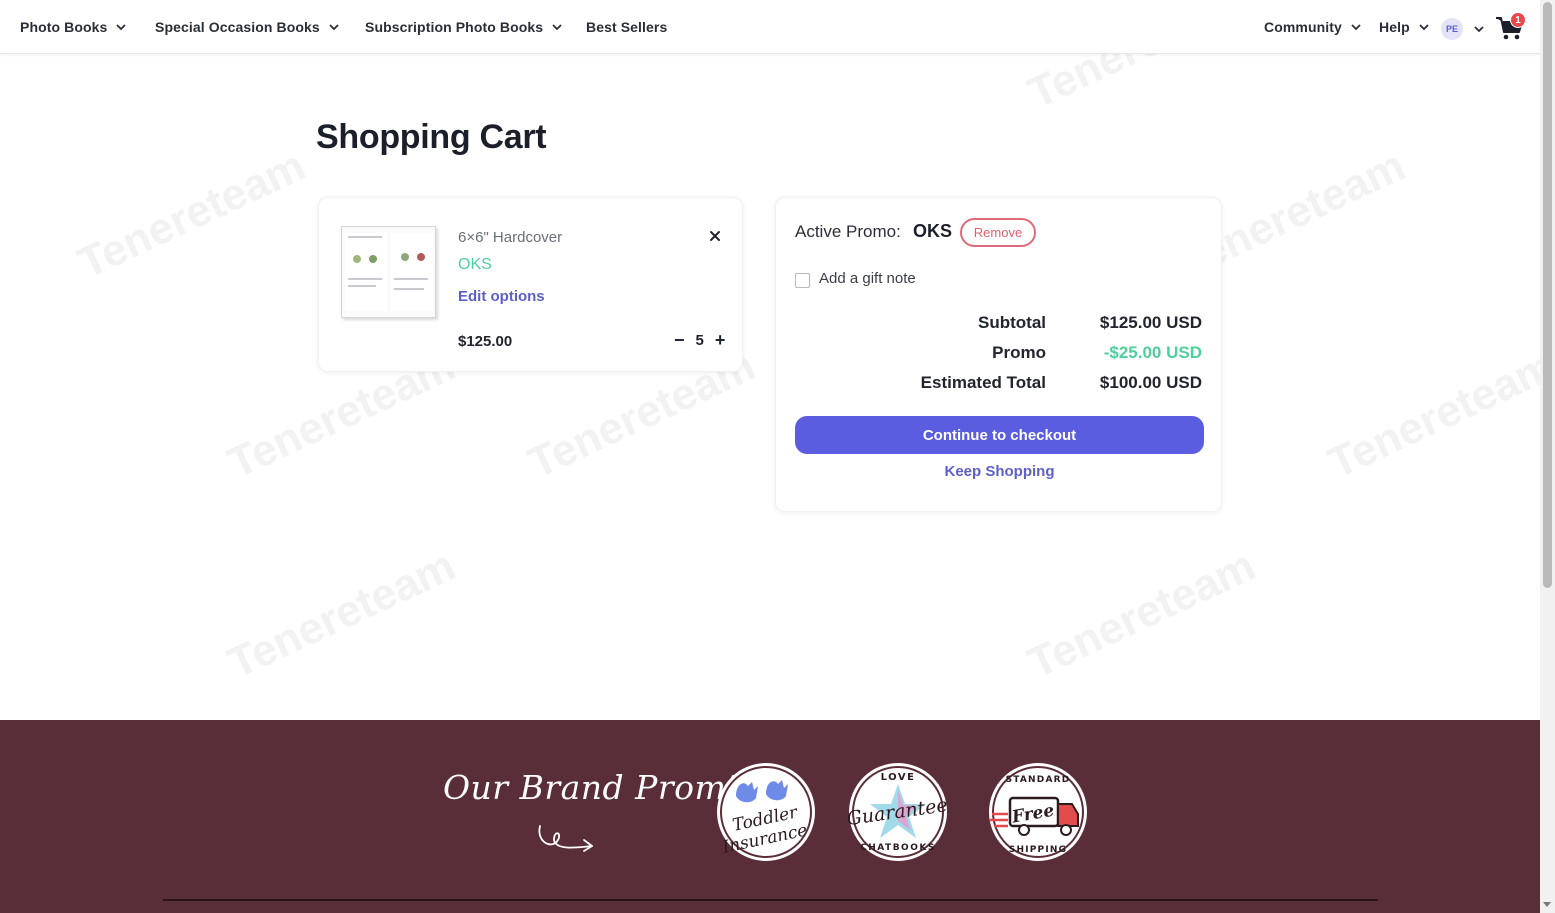 The image size is (1555, 913). I want to click on account-chevron-down-icon, so click(1479, 29).